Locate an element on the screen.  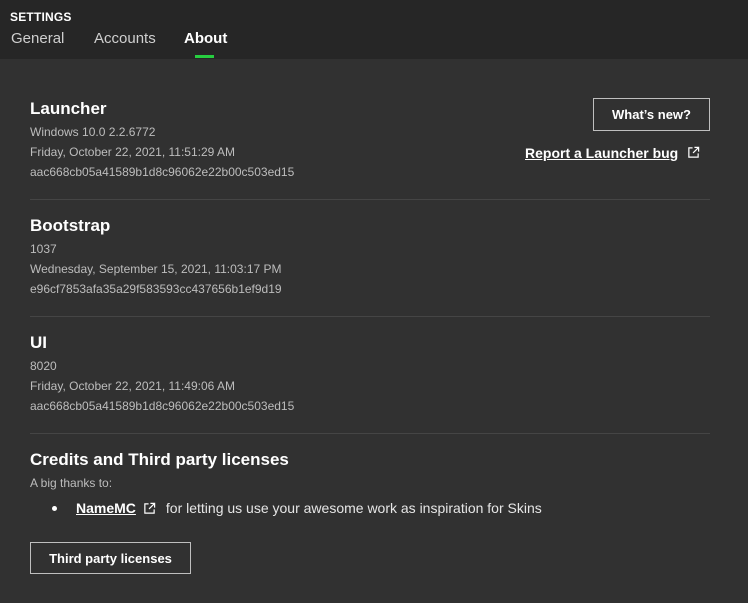
tab-about: About is located at coordinates (205, 38).